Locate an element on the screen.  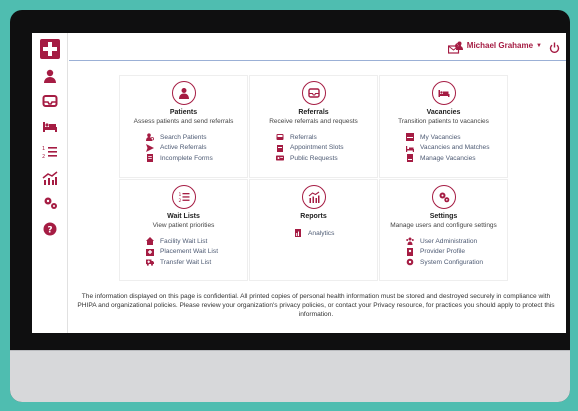
send-icon is located at coordinates (150, 147).